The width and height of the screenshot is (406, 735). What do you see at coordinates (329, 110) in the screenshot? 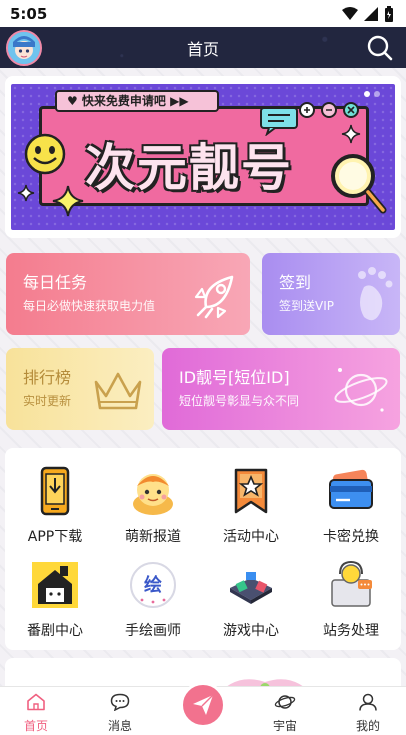
I see `window-controls-icon` at bounding box center [329, 110].